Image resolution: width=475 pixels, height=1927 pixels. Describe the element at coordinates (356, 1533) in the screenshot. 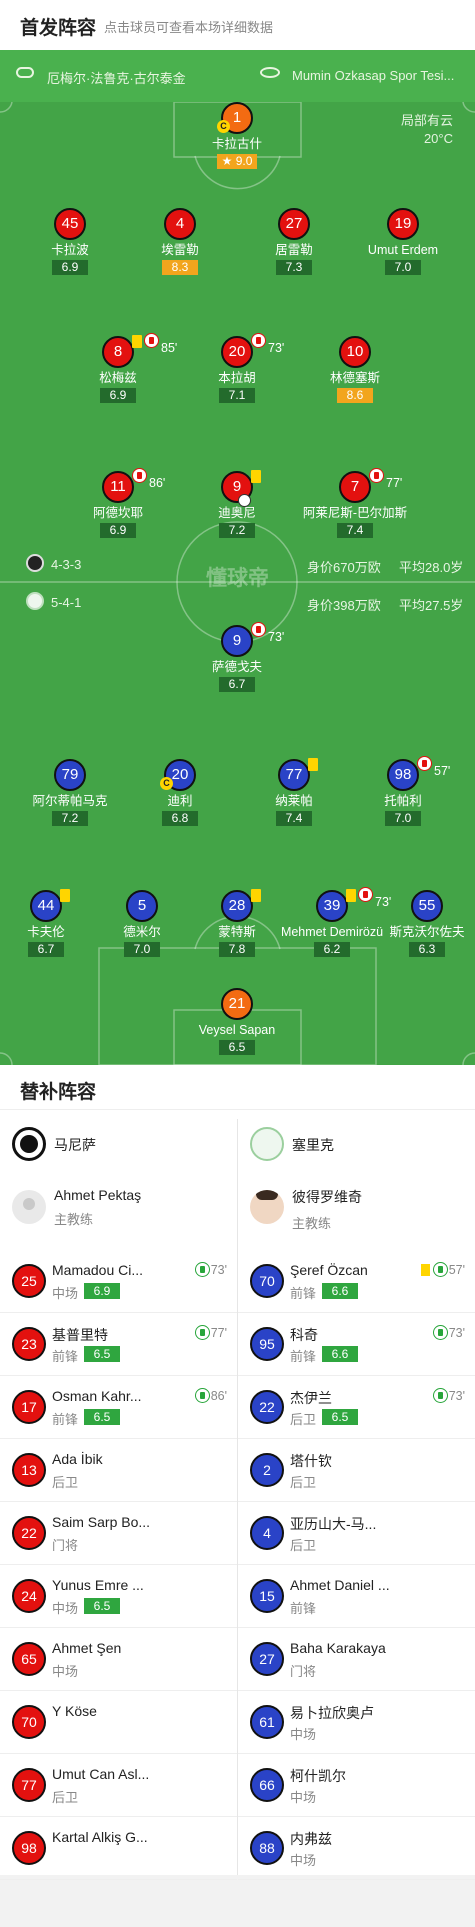

I see `away-sub-row: 4 亚历山大-马... 后卫` at that location.